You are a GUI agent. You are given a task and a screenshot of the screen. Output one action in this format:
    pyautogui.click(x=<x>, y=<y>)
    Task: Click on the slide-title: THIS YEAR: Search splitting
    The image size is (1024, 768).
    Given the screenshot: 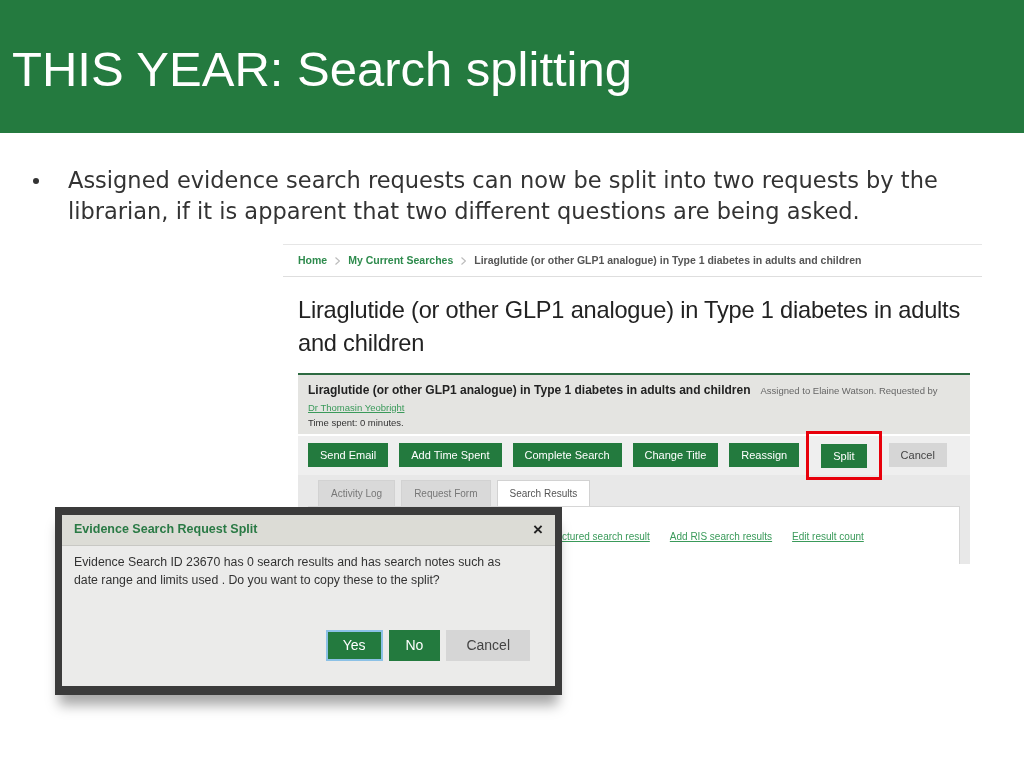 What is the action you would take?
    pyautogui.click(x=322, y=69)
    